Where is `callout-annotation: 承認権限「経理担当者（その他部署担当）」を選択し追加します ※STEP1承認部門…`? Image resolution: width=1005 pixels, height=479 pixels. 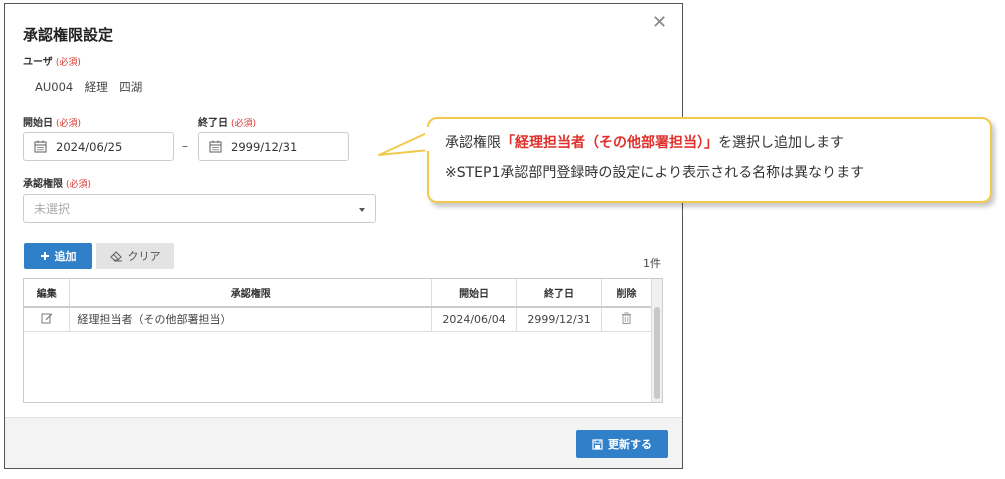
callout-annotation: 承認権限「経理担当者（その他部署担当）」を選択し追加します ※STEP1承認部門… is located at coordinates (709, 160).